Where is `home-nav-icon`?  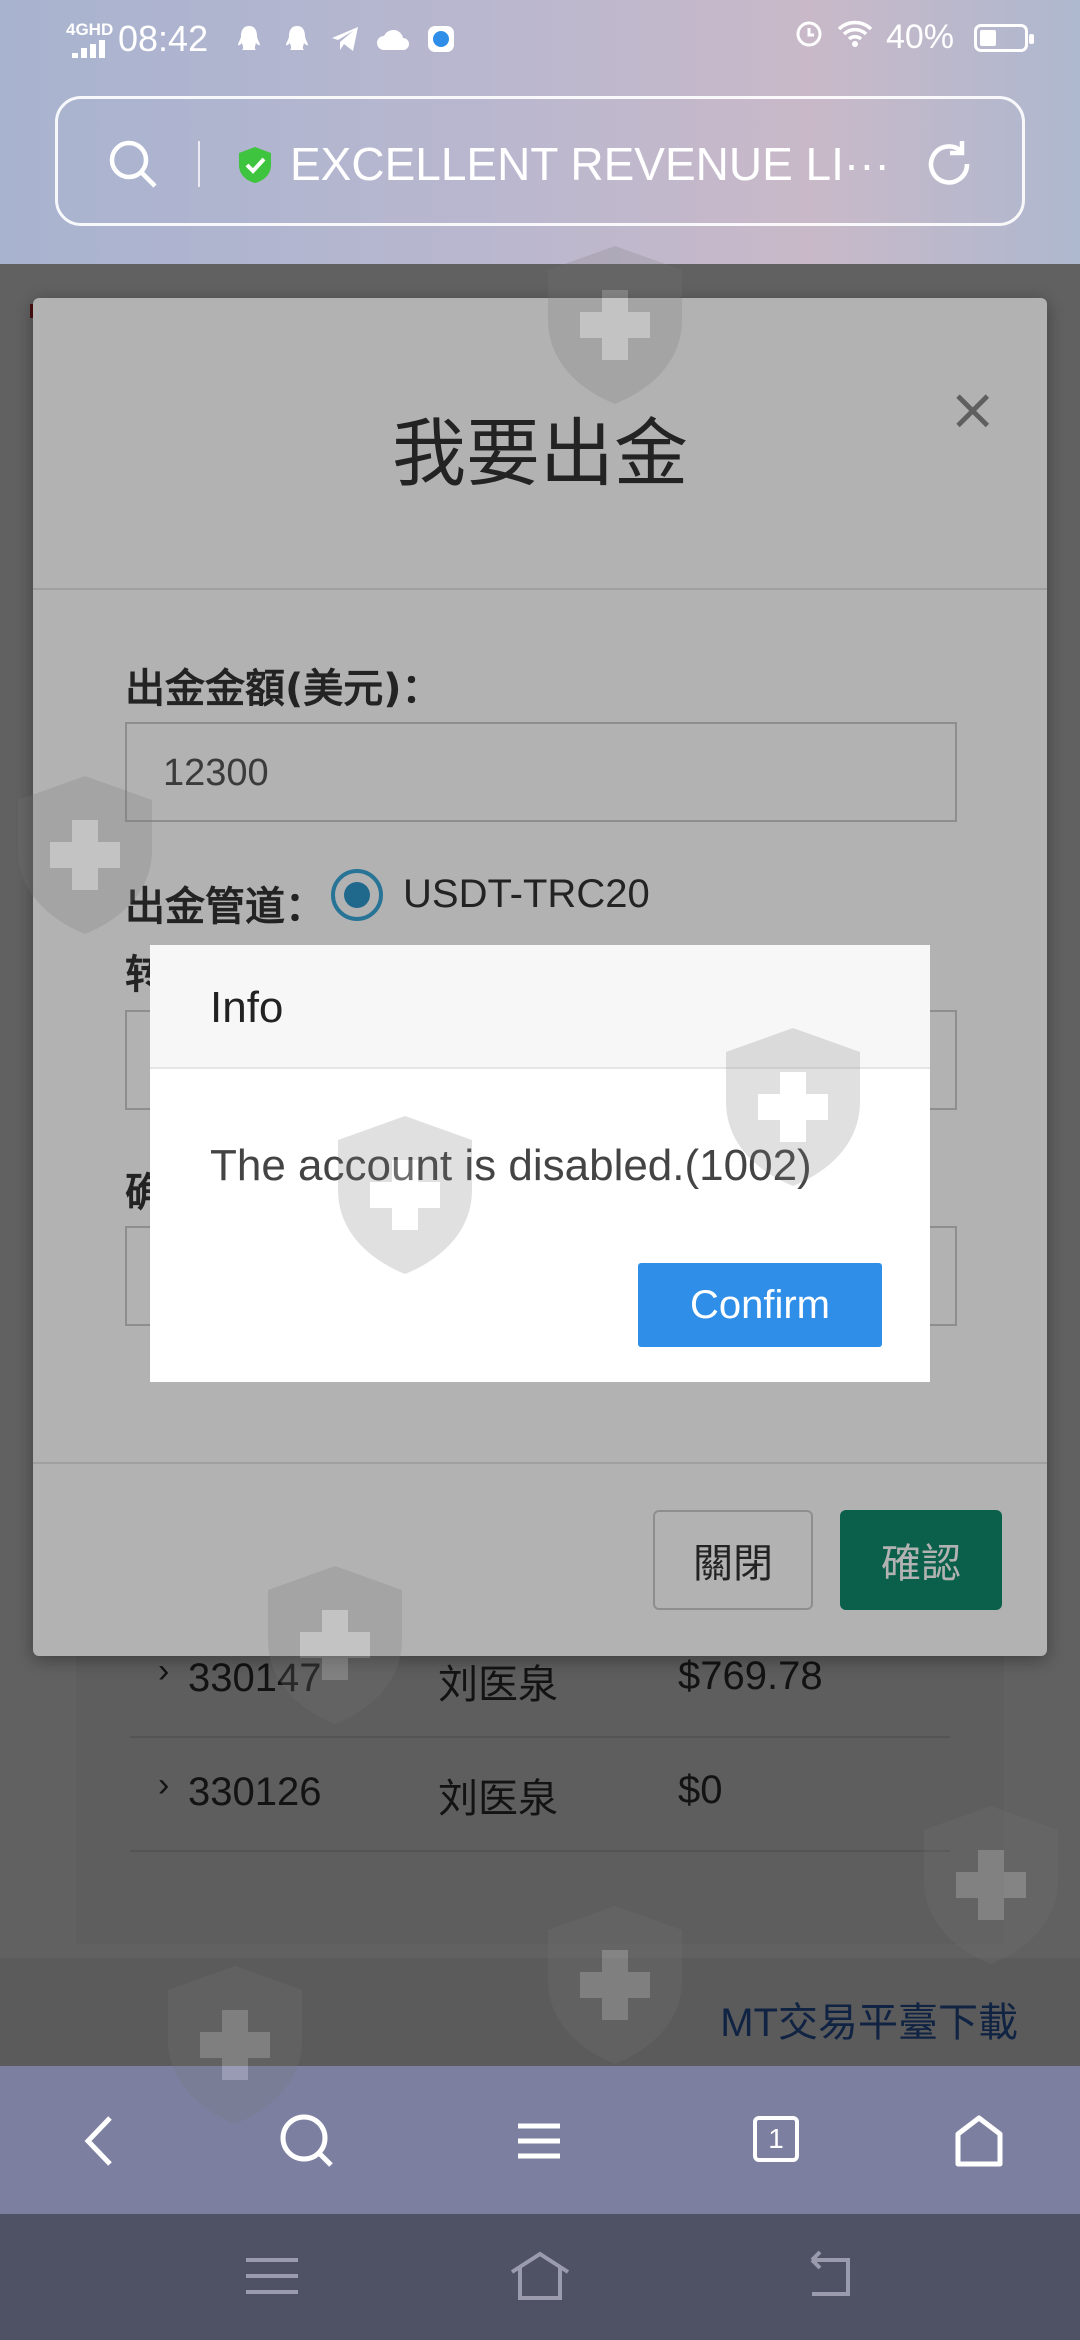
home-nav-icon is located at coordinates (540, 2276).